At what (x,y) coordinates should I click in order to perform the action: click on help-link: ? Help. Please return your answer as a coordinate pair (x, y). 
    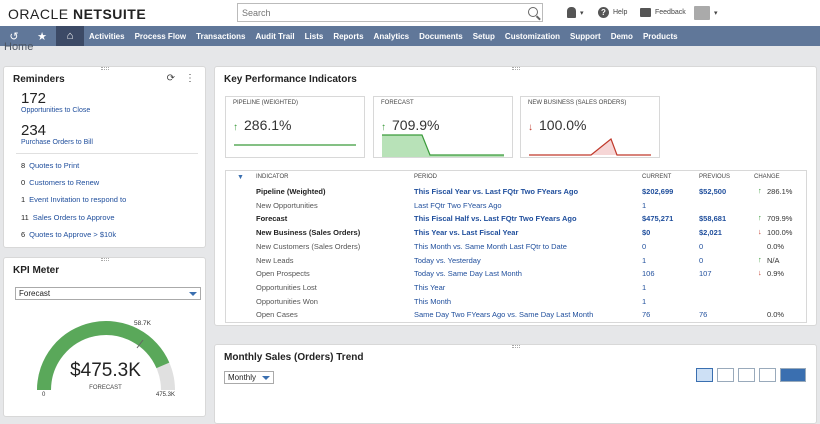
    Looking at the image, I should click on (612, 12).